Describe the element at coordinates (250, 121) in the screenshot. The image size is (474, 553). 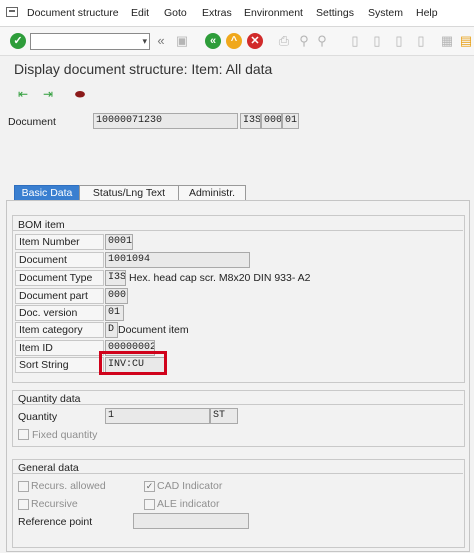
I see `document-type-field: I3S` at that location.